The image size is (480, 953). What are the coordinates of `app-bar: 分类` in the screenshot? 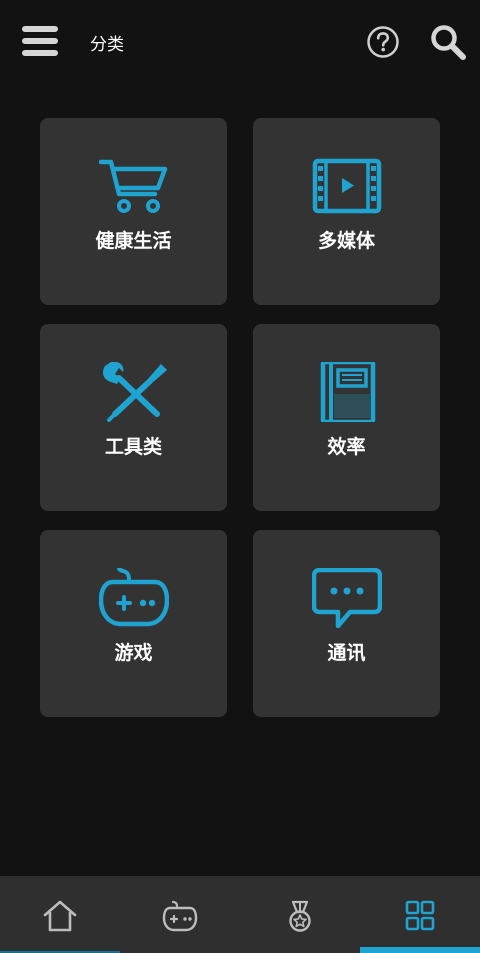 It's located at (240, 41).